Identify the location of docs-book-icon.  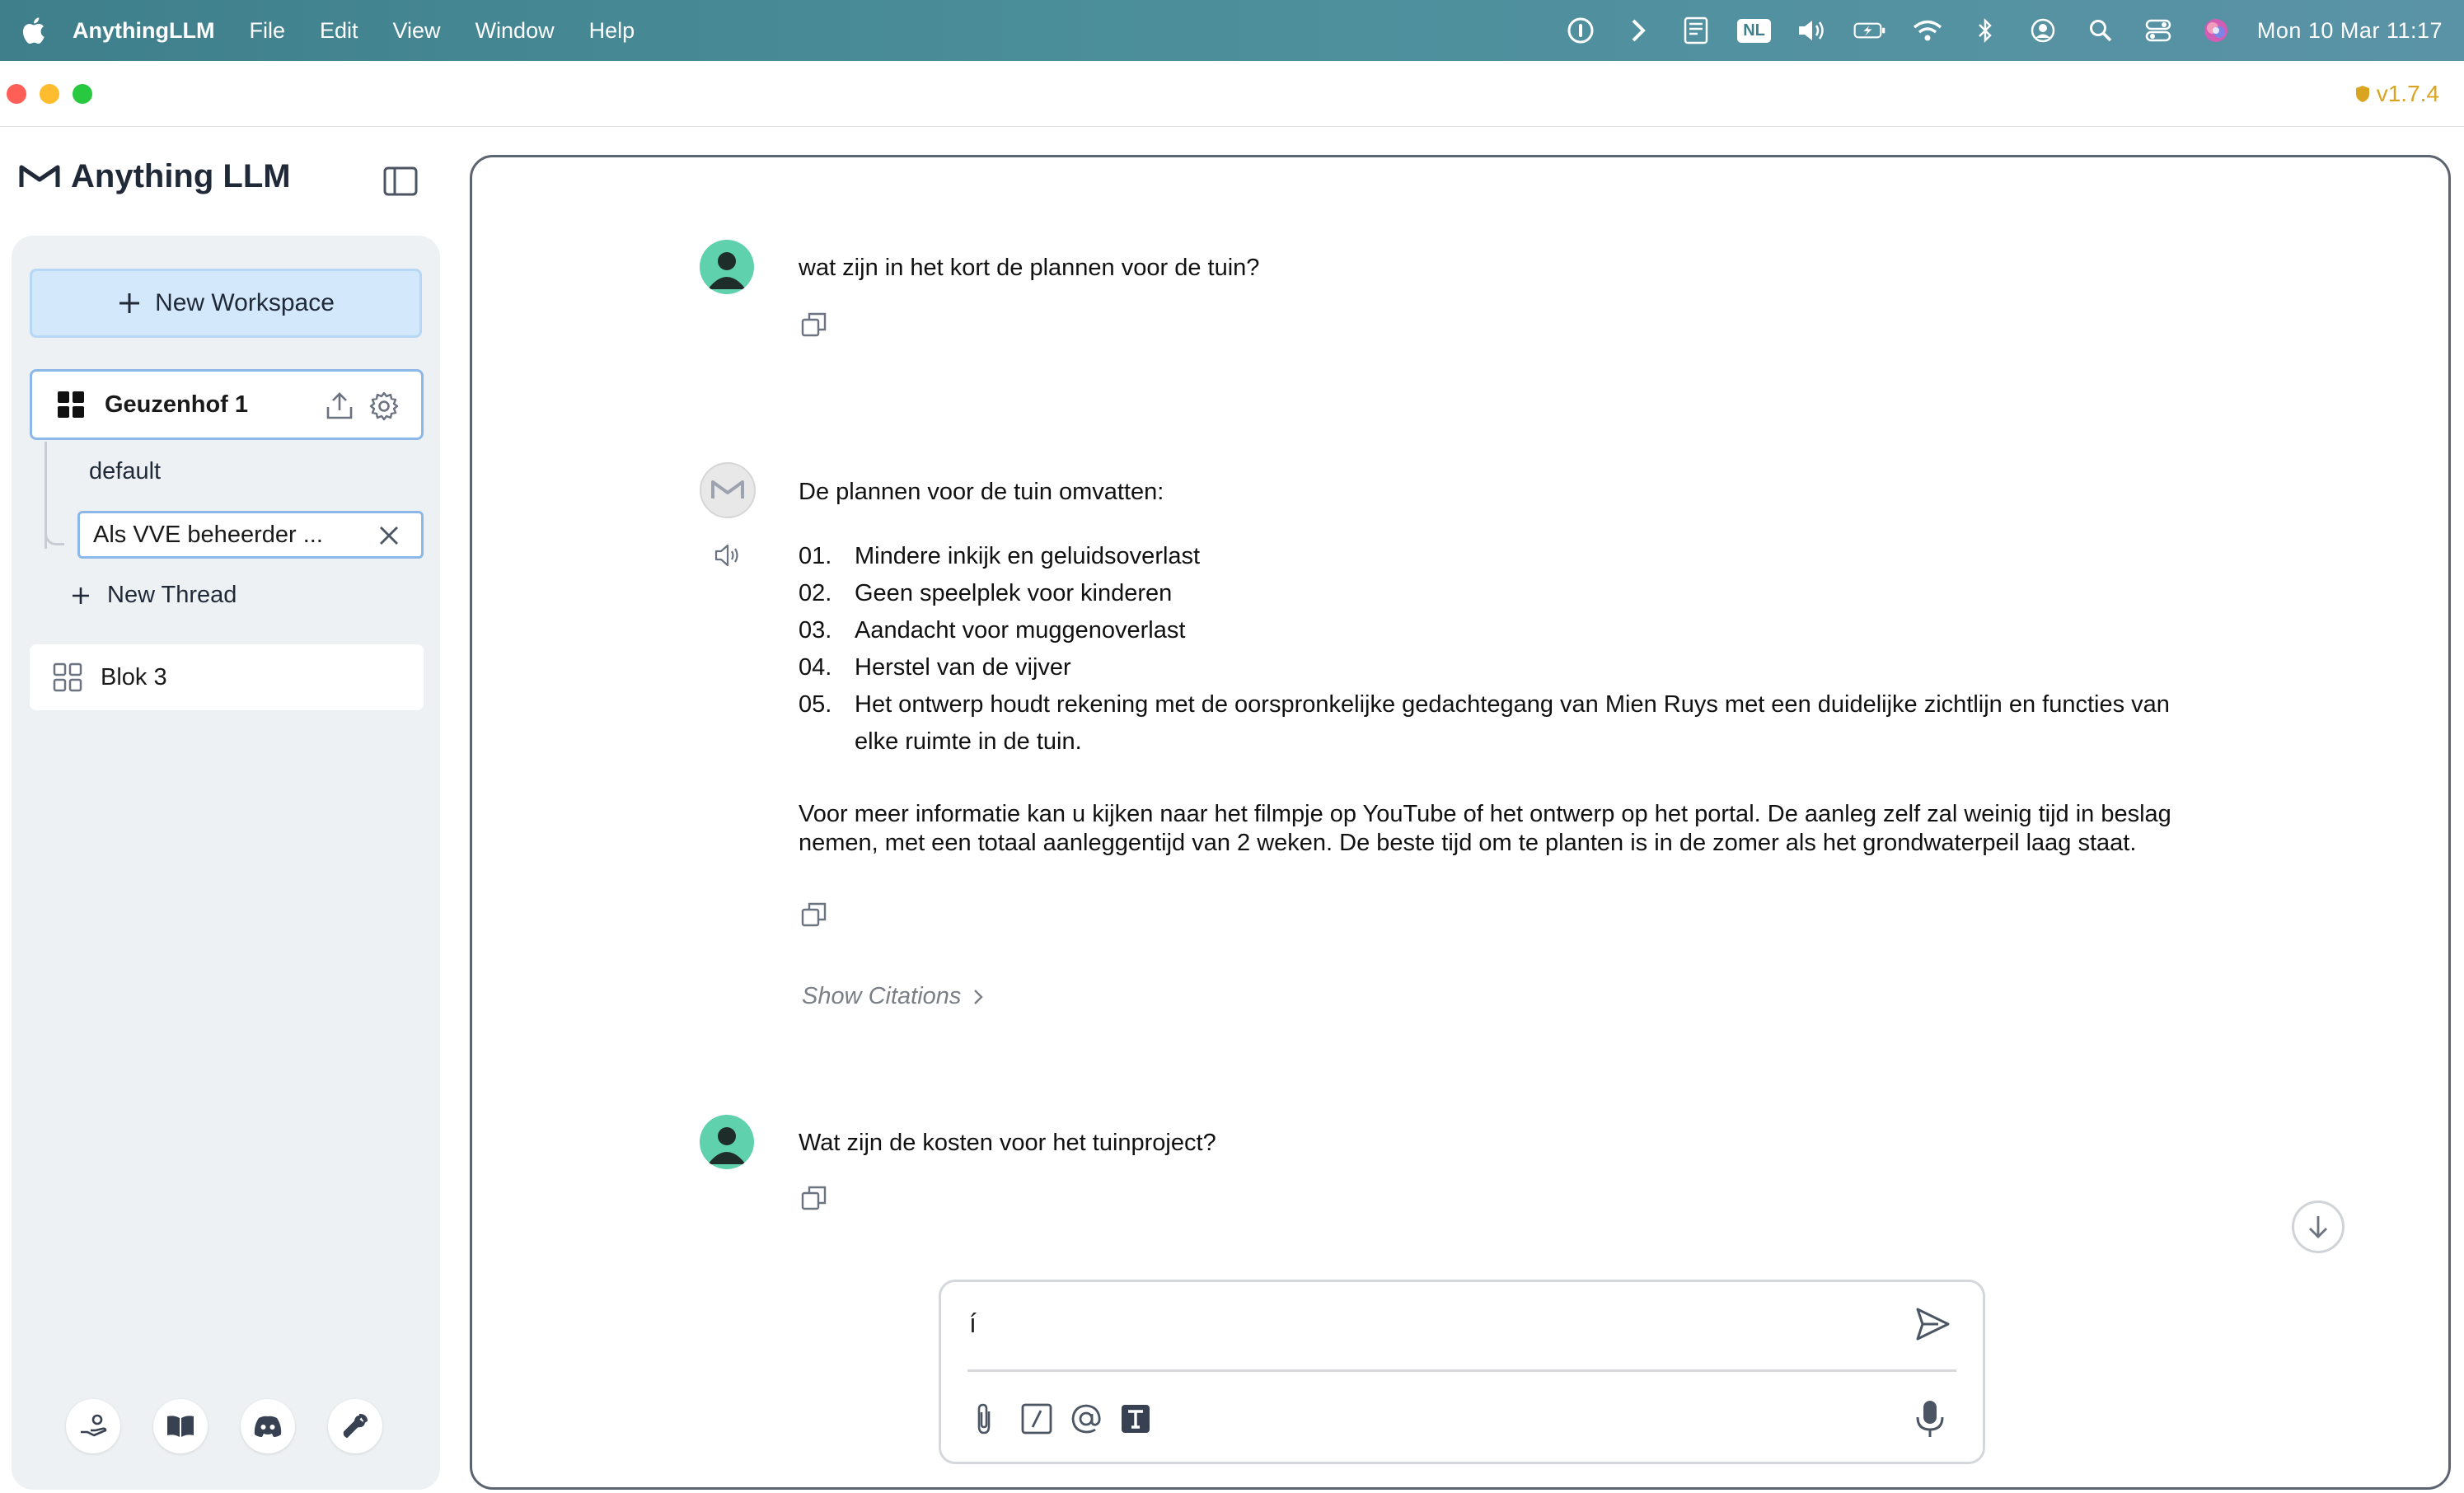
(181, 1426).